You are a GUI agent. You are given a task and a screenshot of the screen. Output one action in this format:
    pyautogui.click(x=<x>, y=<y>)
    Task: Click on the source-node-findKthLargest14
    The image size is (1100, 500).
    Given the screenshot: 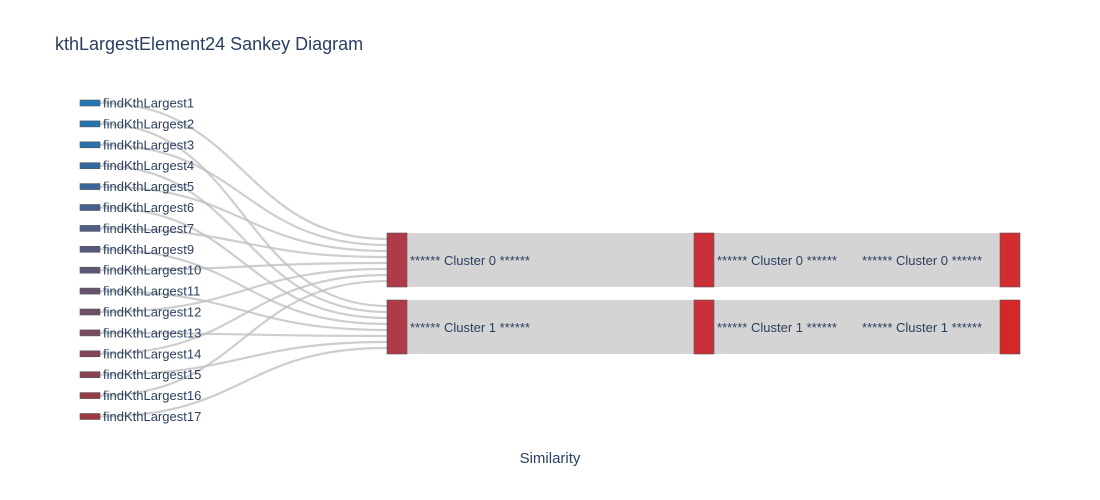 What is the action you would take?
    pyautogui.click(x=90, y=354)
    